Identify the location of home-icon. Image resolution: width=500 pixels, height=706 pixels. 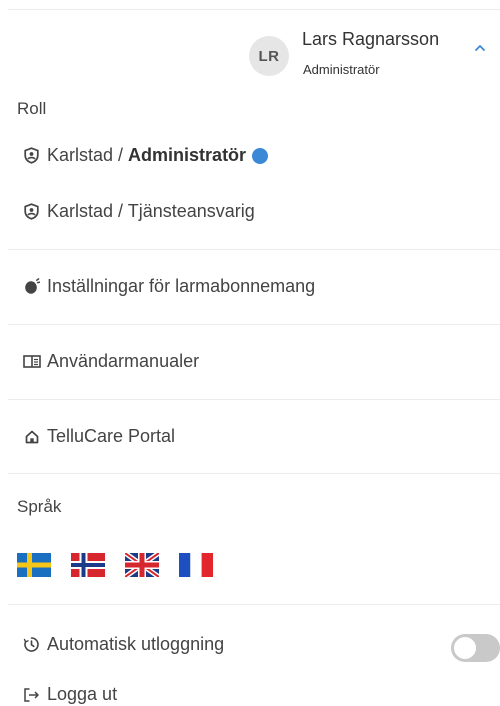
(31, 436).